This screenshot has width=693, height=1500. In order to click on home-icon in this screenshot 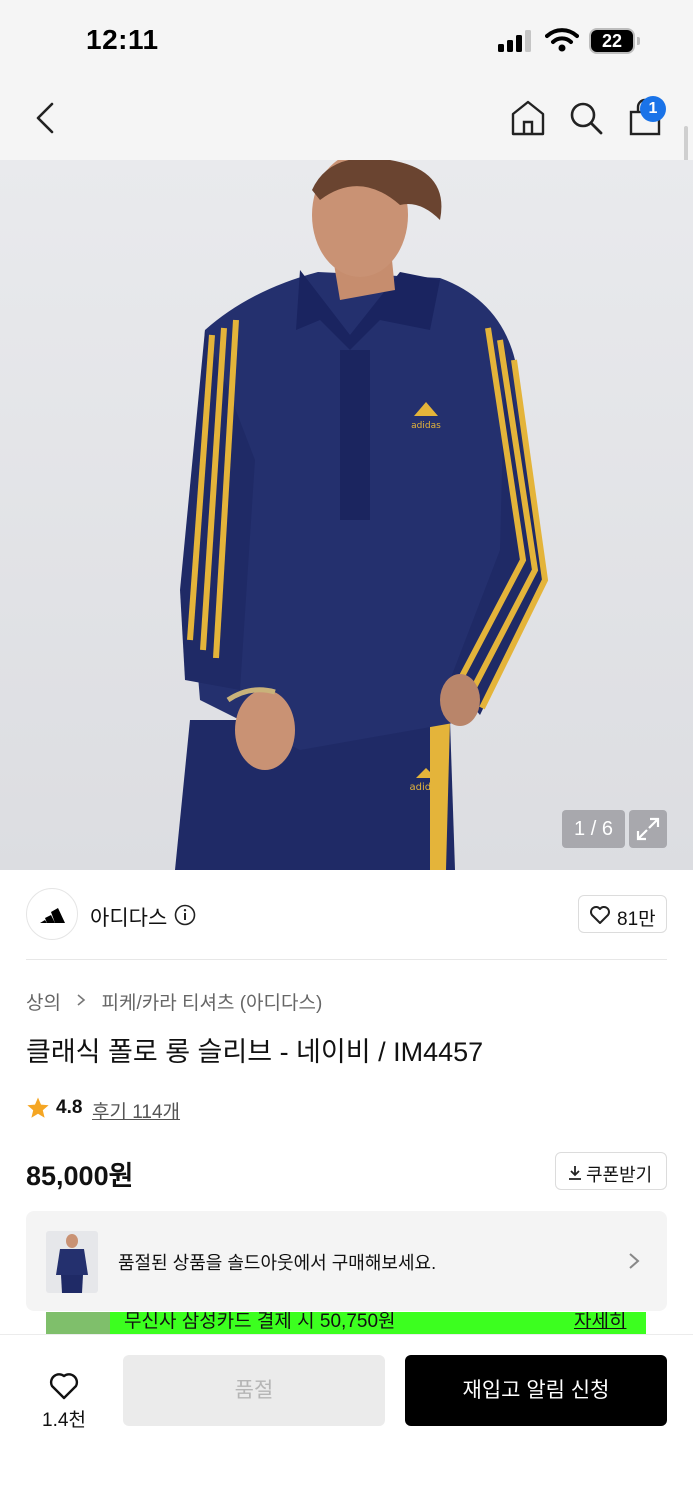, I will do `click(528, 118)`.